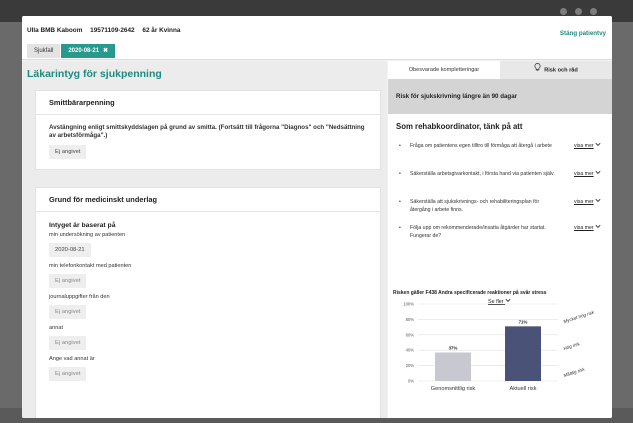  What do you see at coordinates (408, 304) in the screenshot?
I see `y-tick-label: 100%` at bounding box center [408, 304].